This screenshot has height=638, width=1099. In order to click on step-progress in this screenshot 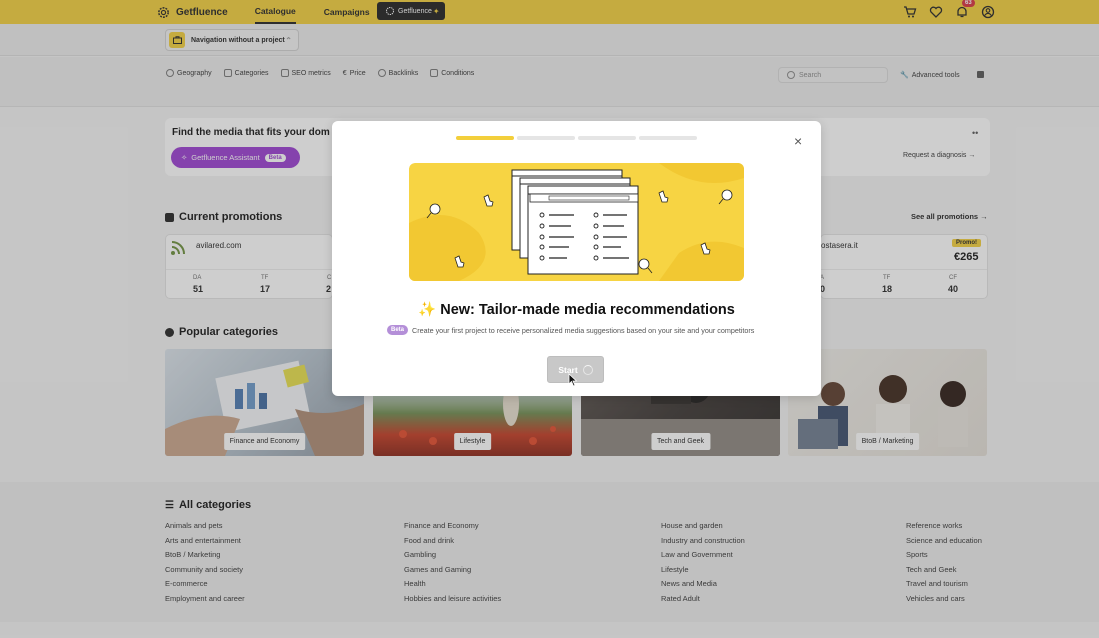, I will do `click(578, 138)`.